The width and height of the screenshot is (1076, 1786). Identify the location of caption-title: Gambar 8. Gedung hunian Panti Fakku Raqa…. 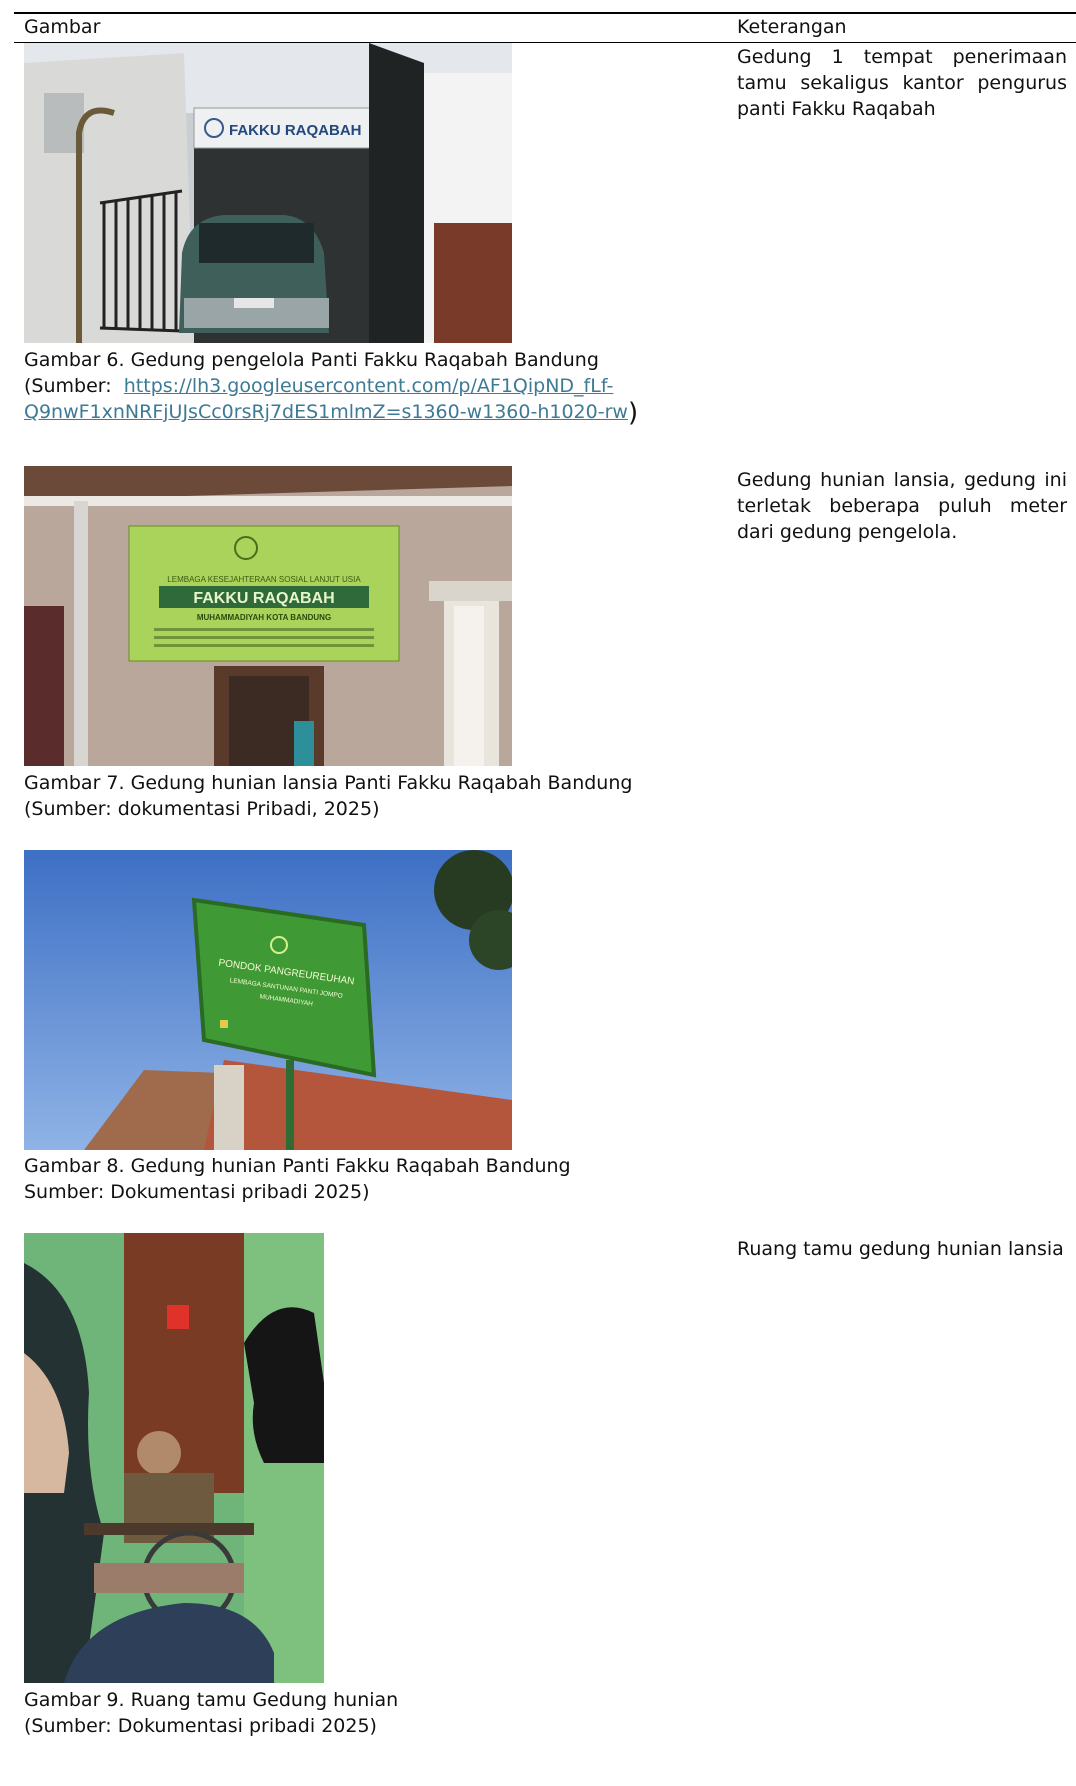
(297, 1166).